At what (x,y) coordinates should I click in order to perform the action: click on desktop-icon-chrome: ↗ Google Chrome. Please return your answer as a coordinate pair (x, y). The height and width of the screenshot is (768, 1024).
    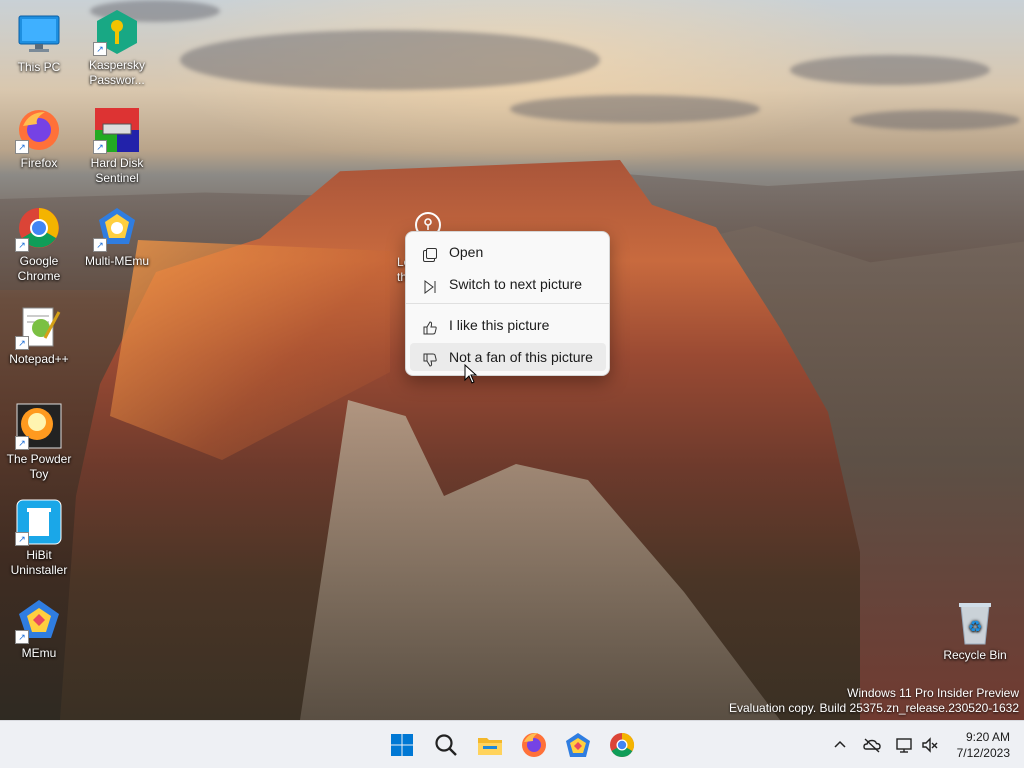
    Looking at the image, I should click on (39, 244).